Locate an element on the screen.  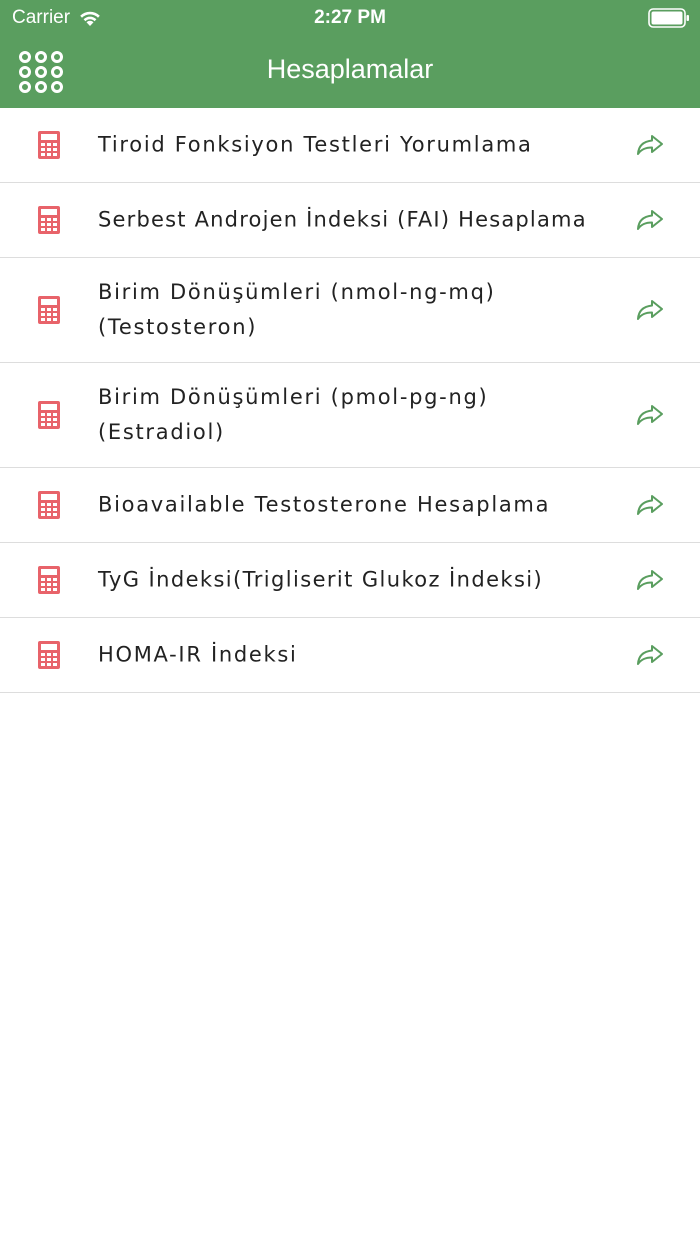
nav-bar: Hesaplamalar is located at coordinates (350, 72).